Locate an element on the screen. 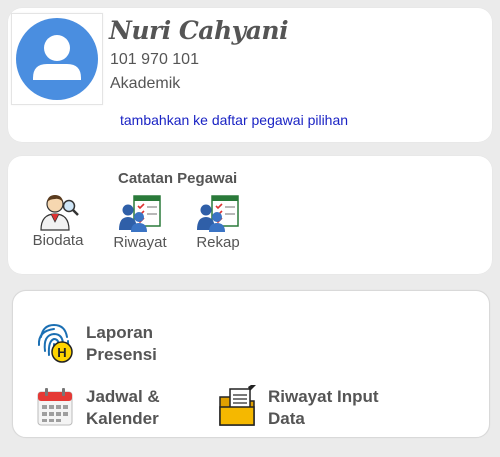  jadwal-kalender-line1: Jadwal & is located at coordinates (123, 396).